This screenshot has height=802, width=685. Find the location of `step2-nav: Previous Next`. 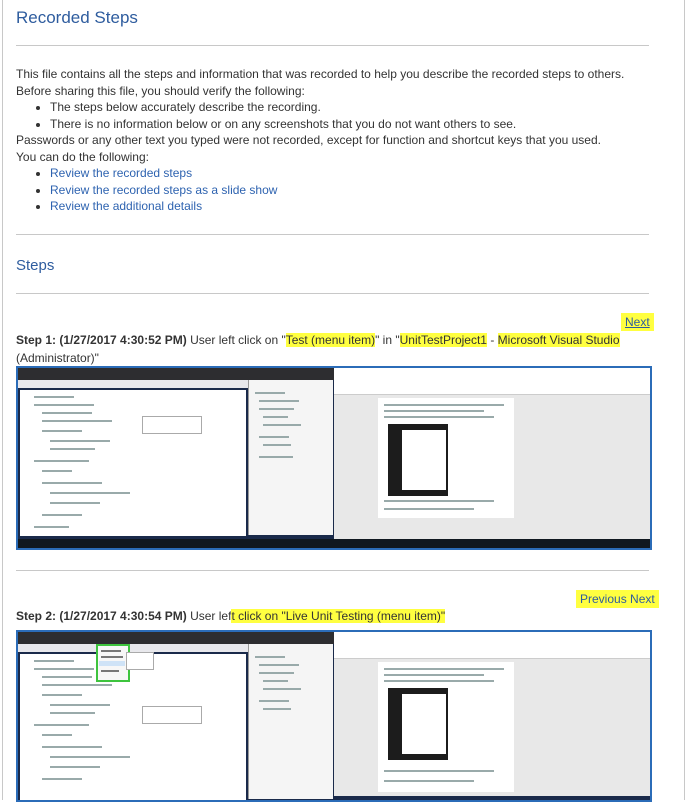

step2-nav: Previous Next is located at coordinates (617, 599).